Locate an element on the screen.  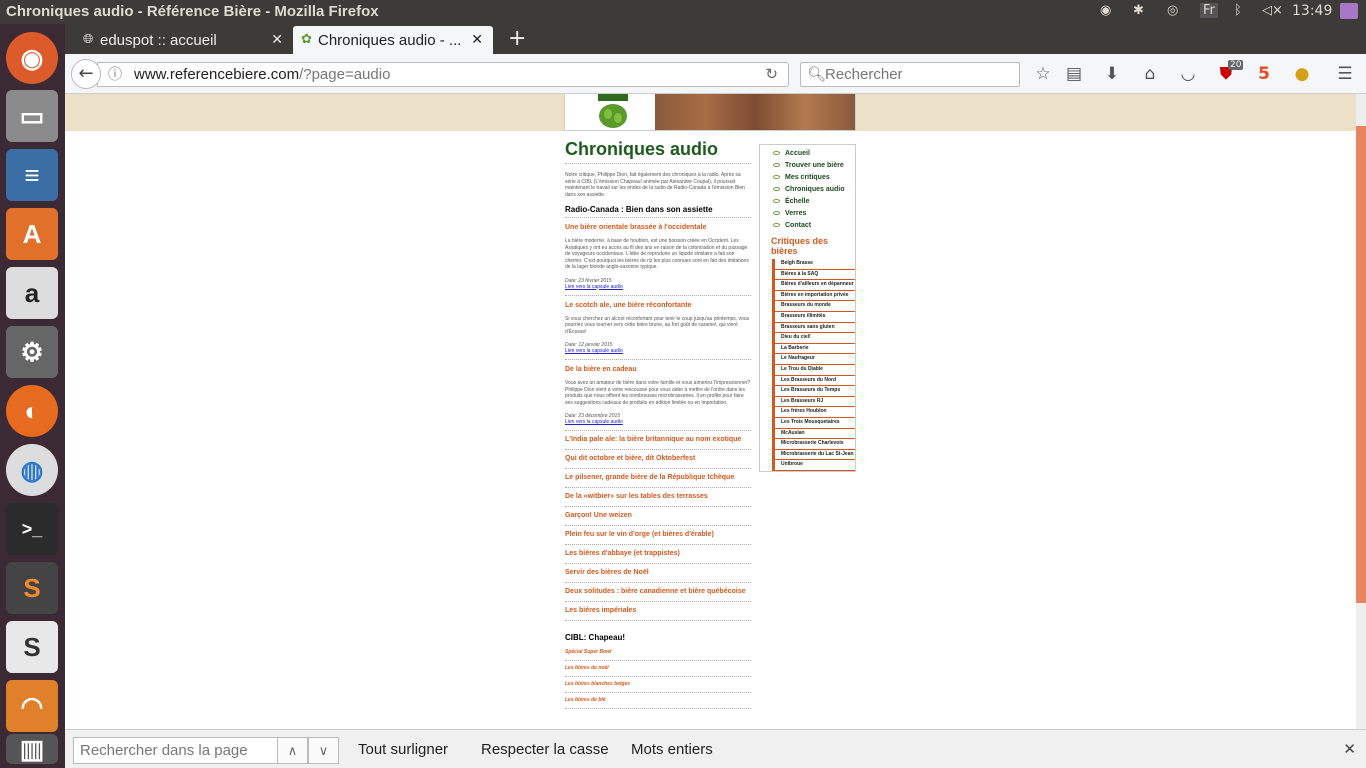
article-title-link: Garçon! Une weizen is located at coordinates (658, 516).